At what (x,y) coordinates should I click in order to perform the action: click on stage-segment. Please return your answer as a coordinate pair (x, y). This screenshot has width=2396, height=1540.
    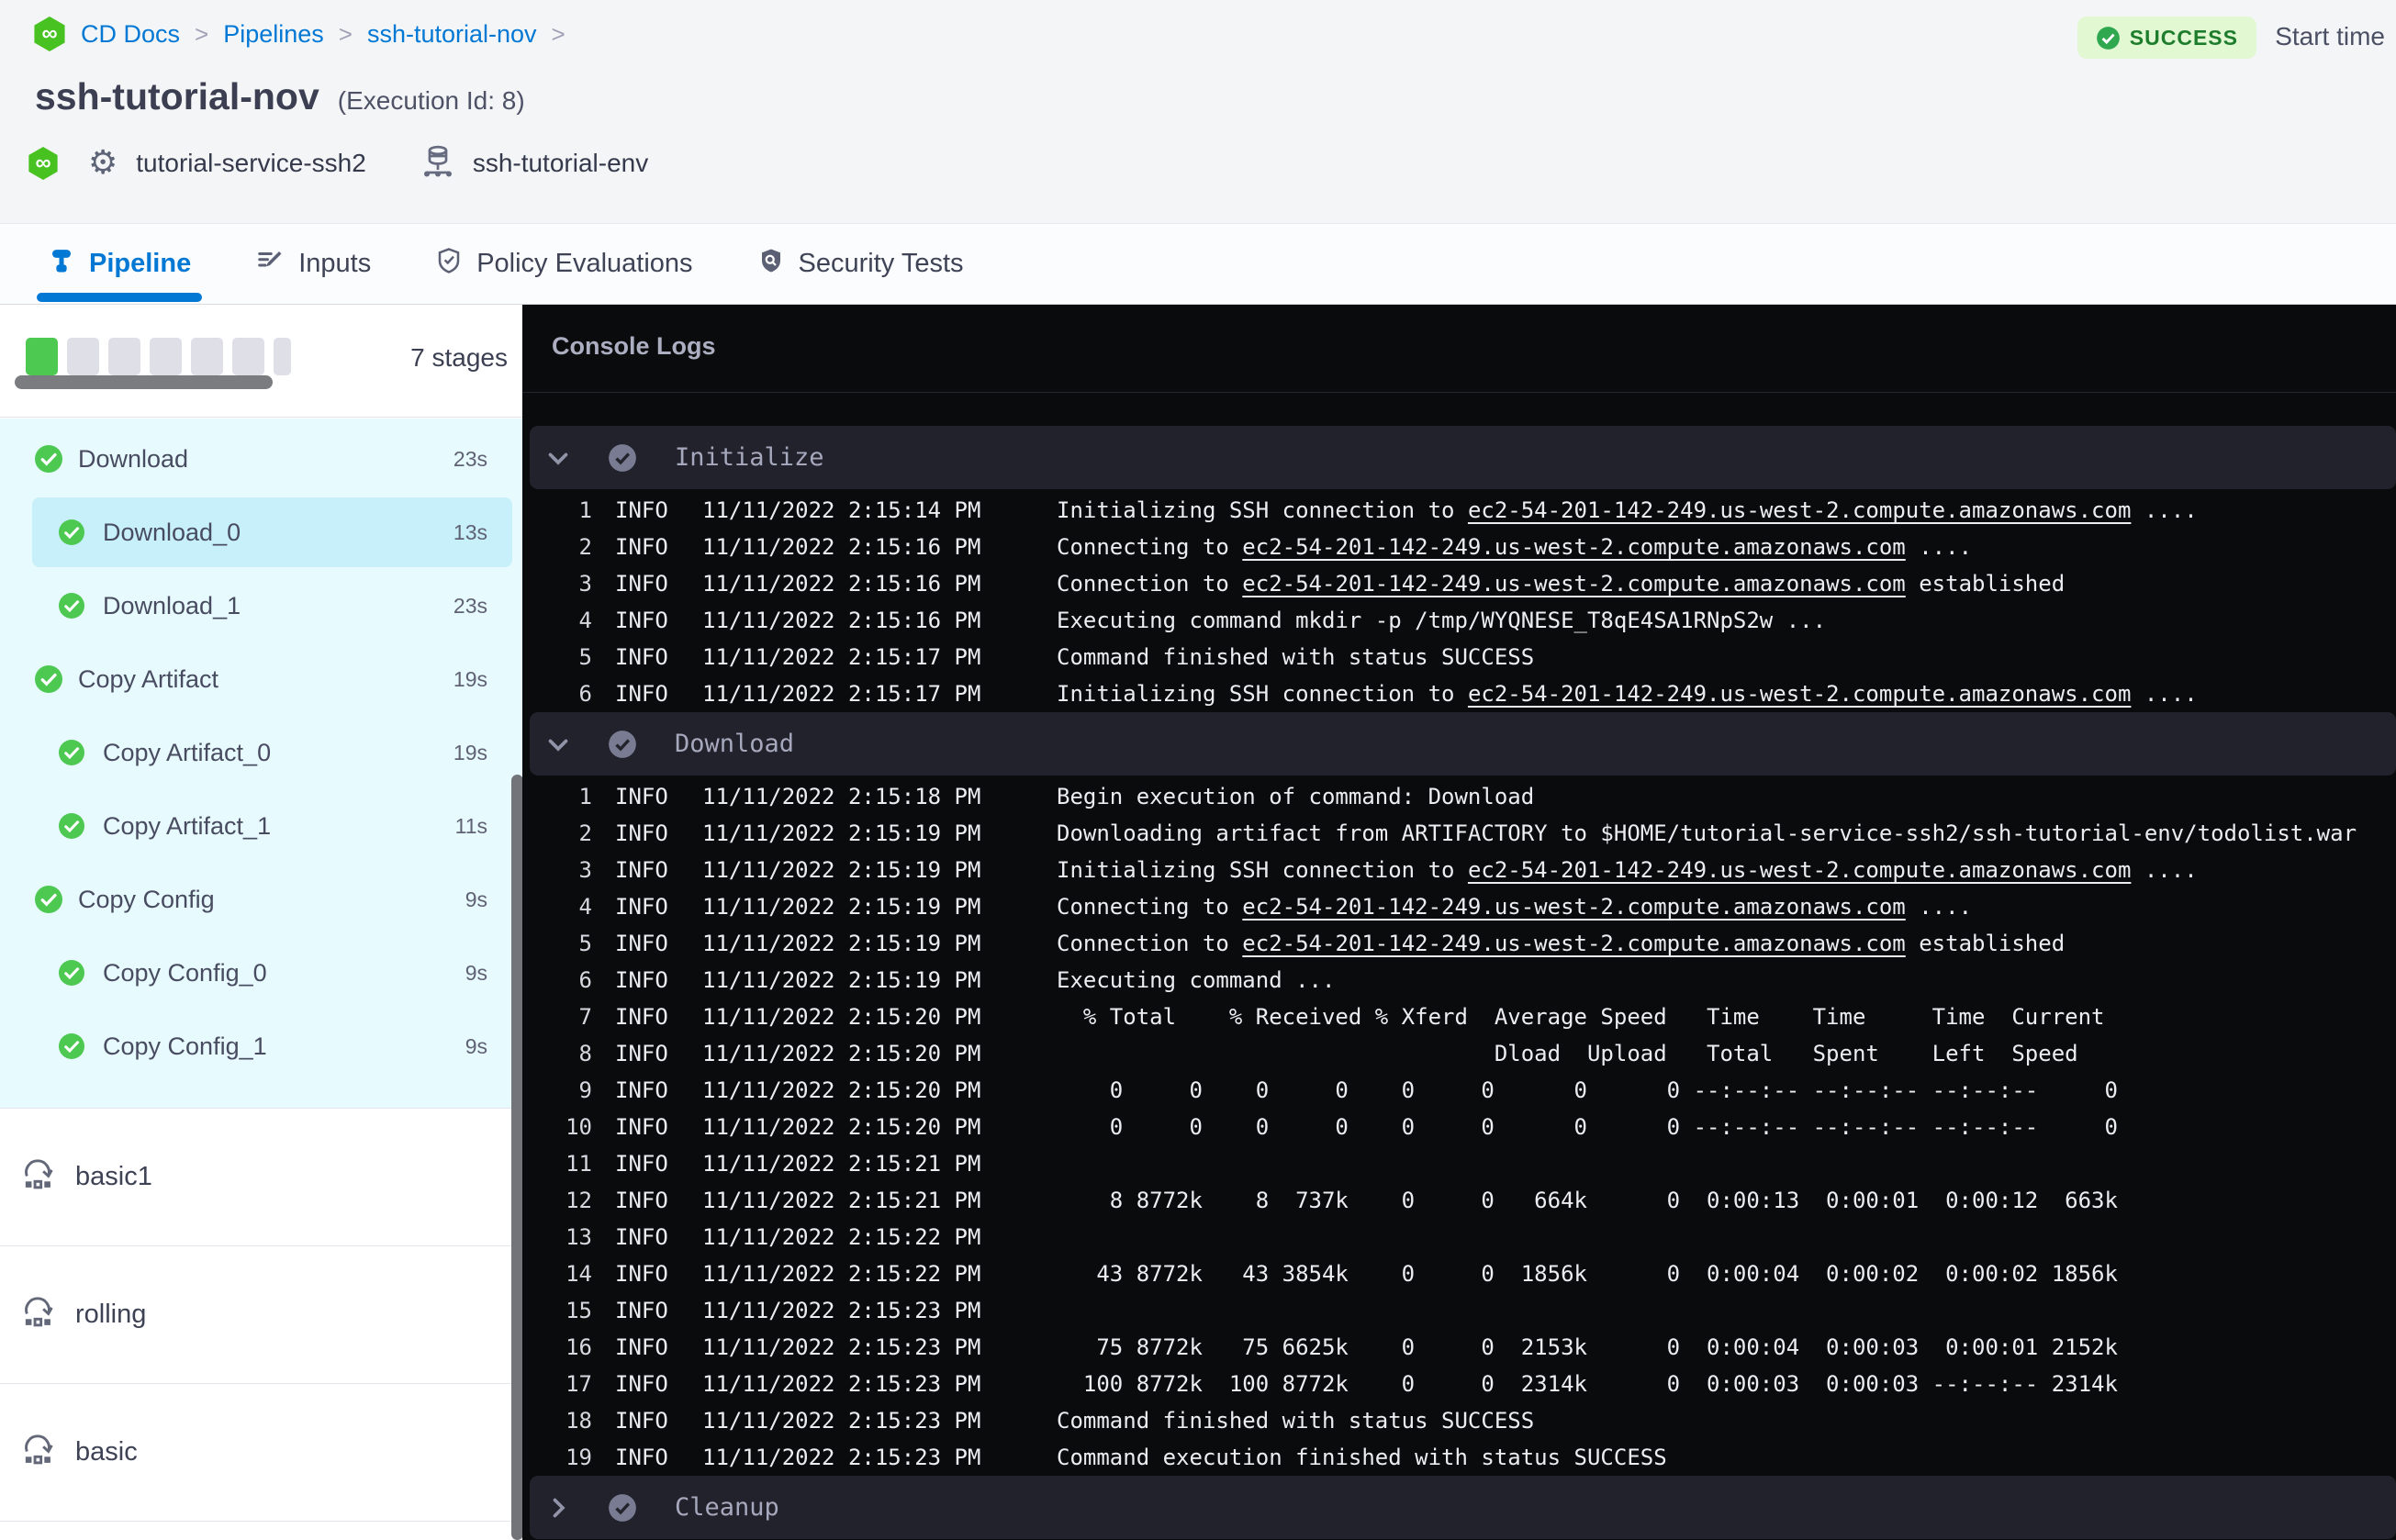
    Looking at the image, I should click on (42, 356).